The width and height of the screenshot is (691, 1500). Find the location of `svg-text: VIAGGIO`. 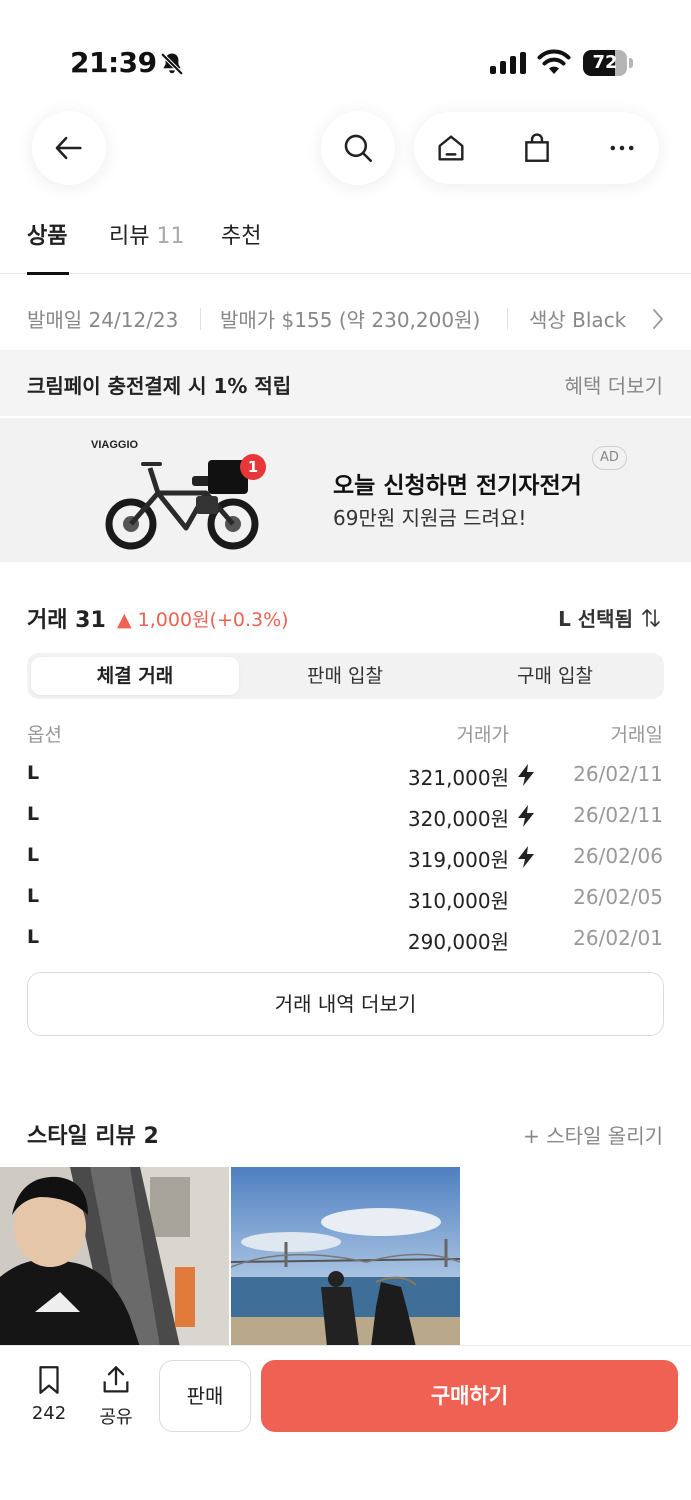

svg-text: VIAGGIO is located at coordinates (115, 445).